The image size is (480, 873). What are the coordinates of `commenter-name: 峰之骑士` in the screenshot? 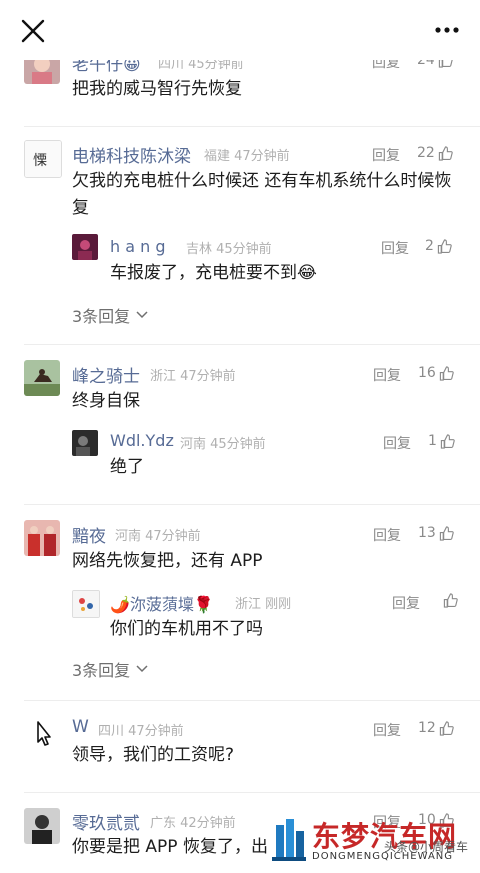 It's located at (106, 374).